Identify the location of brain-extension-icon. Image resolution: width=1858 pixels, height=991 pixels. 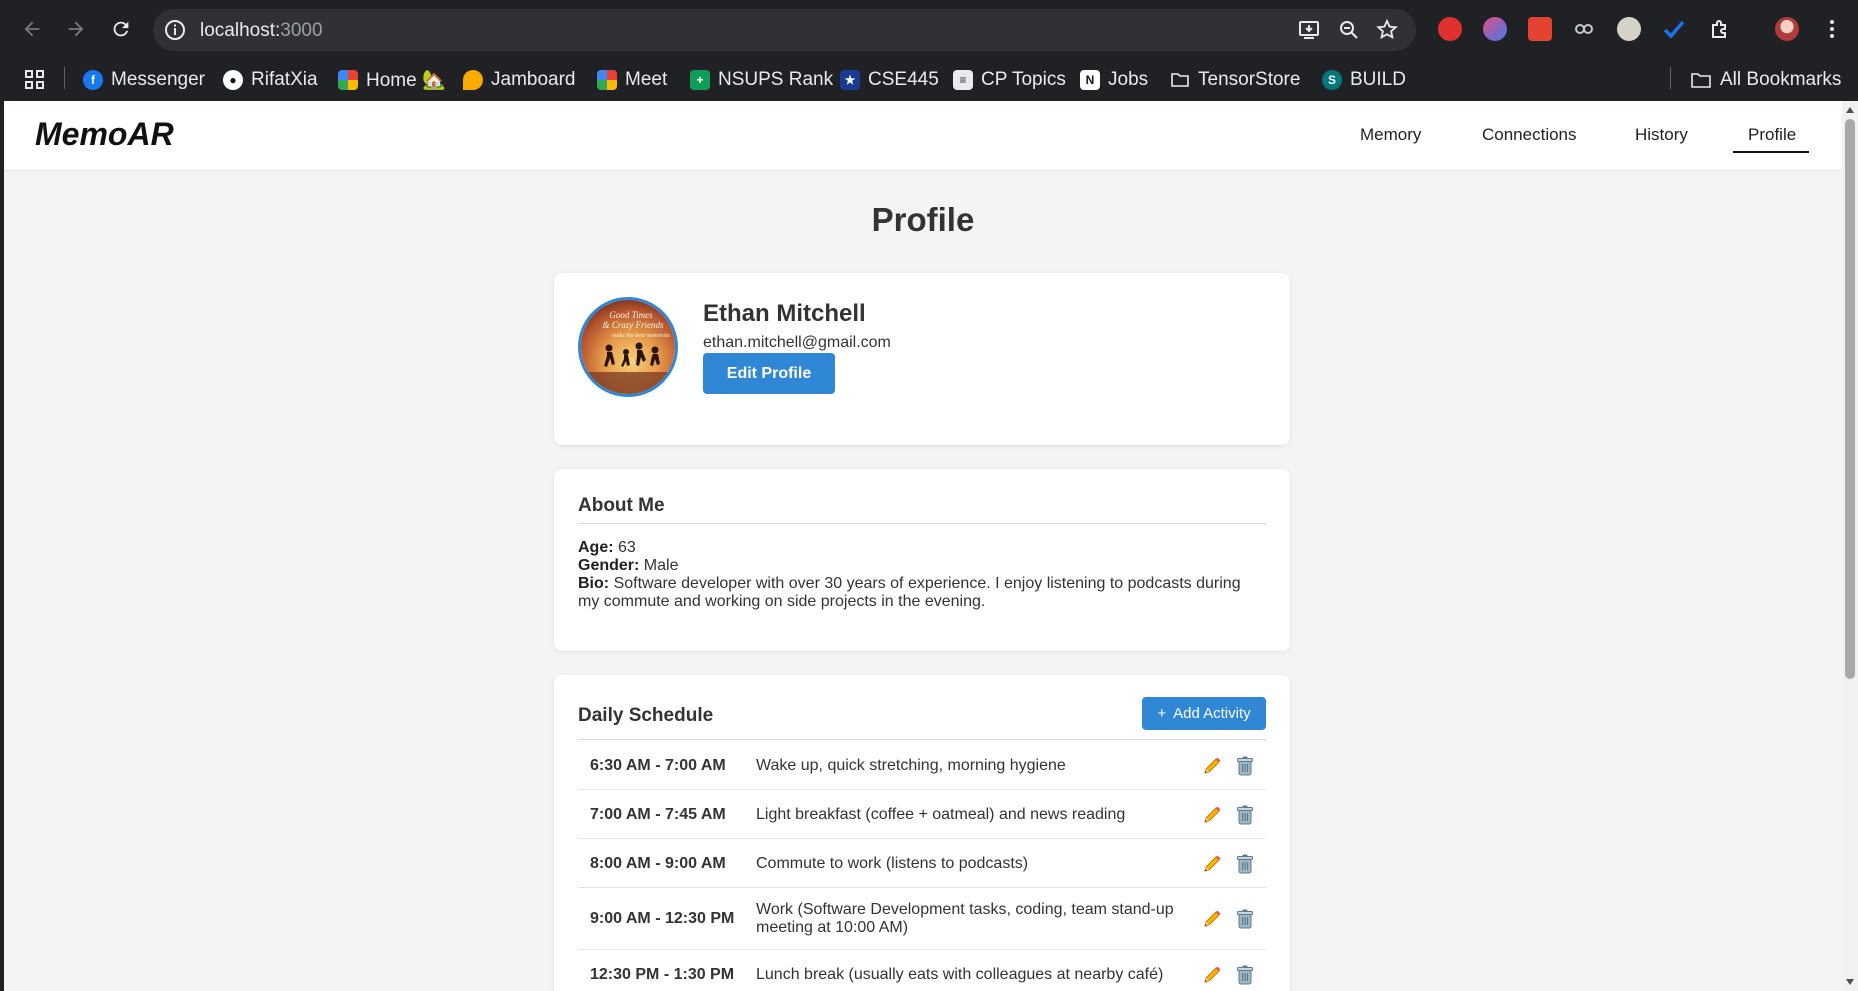
(1495, 29).